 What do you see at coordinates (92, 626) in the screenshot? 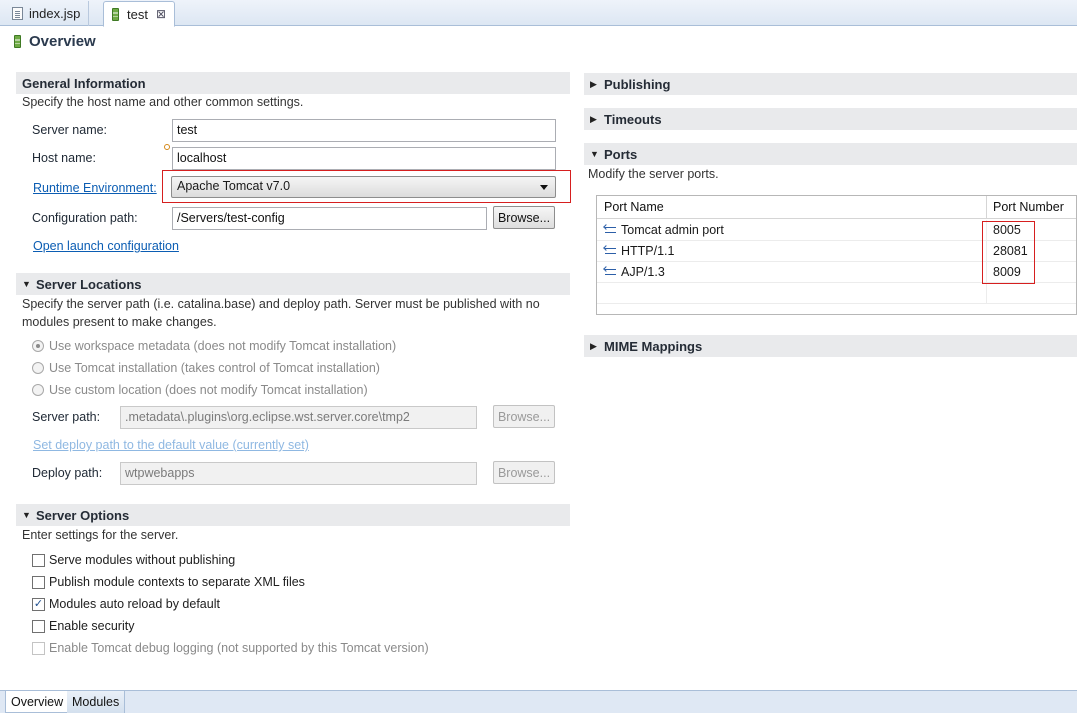
I see `checkbox-label: Enable security` at bounding box center [92, 626].